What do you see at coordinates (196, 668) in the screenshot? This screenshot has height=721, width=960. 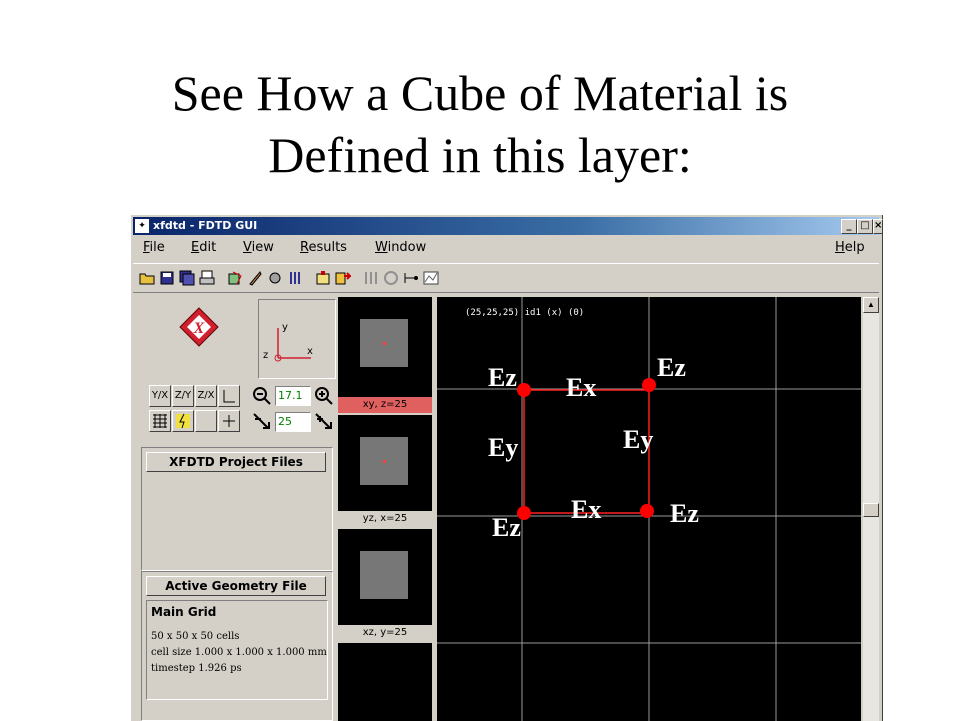 I see `timestep: timestep 1.926 ps` at bounding box center [196, 668].